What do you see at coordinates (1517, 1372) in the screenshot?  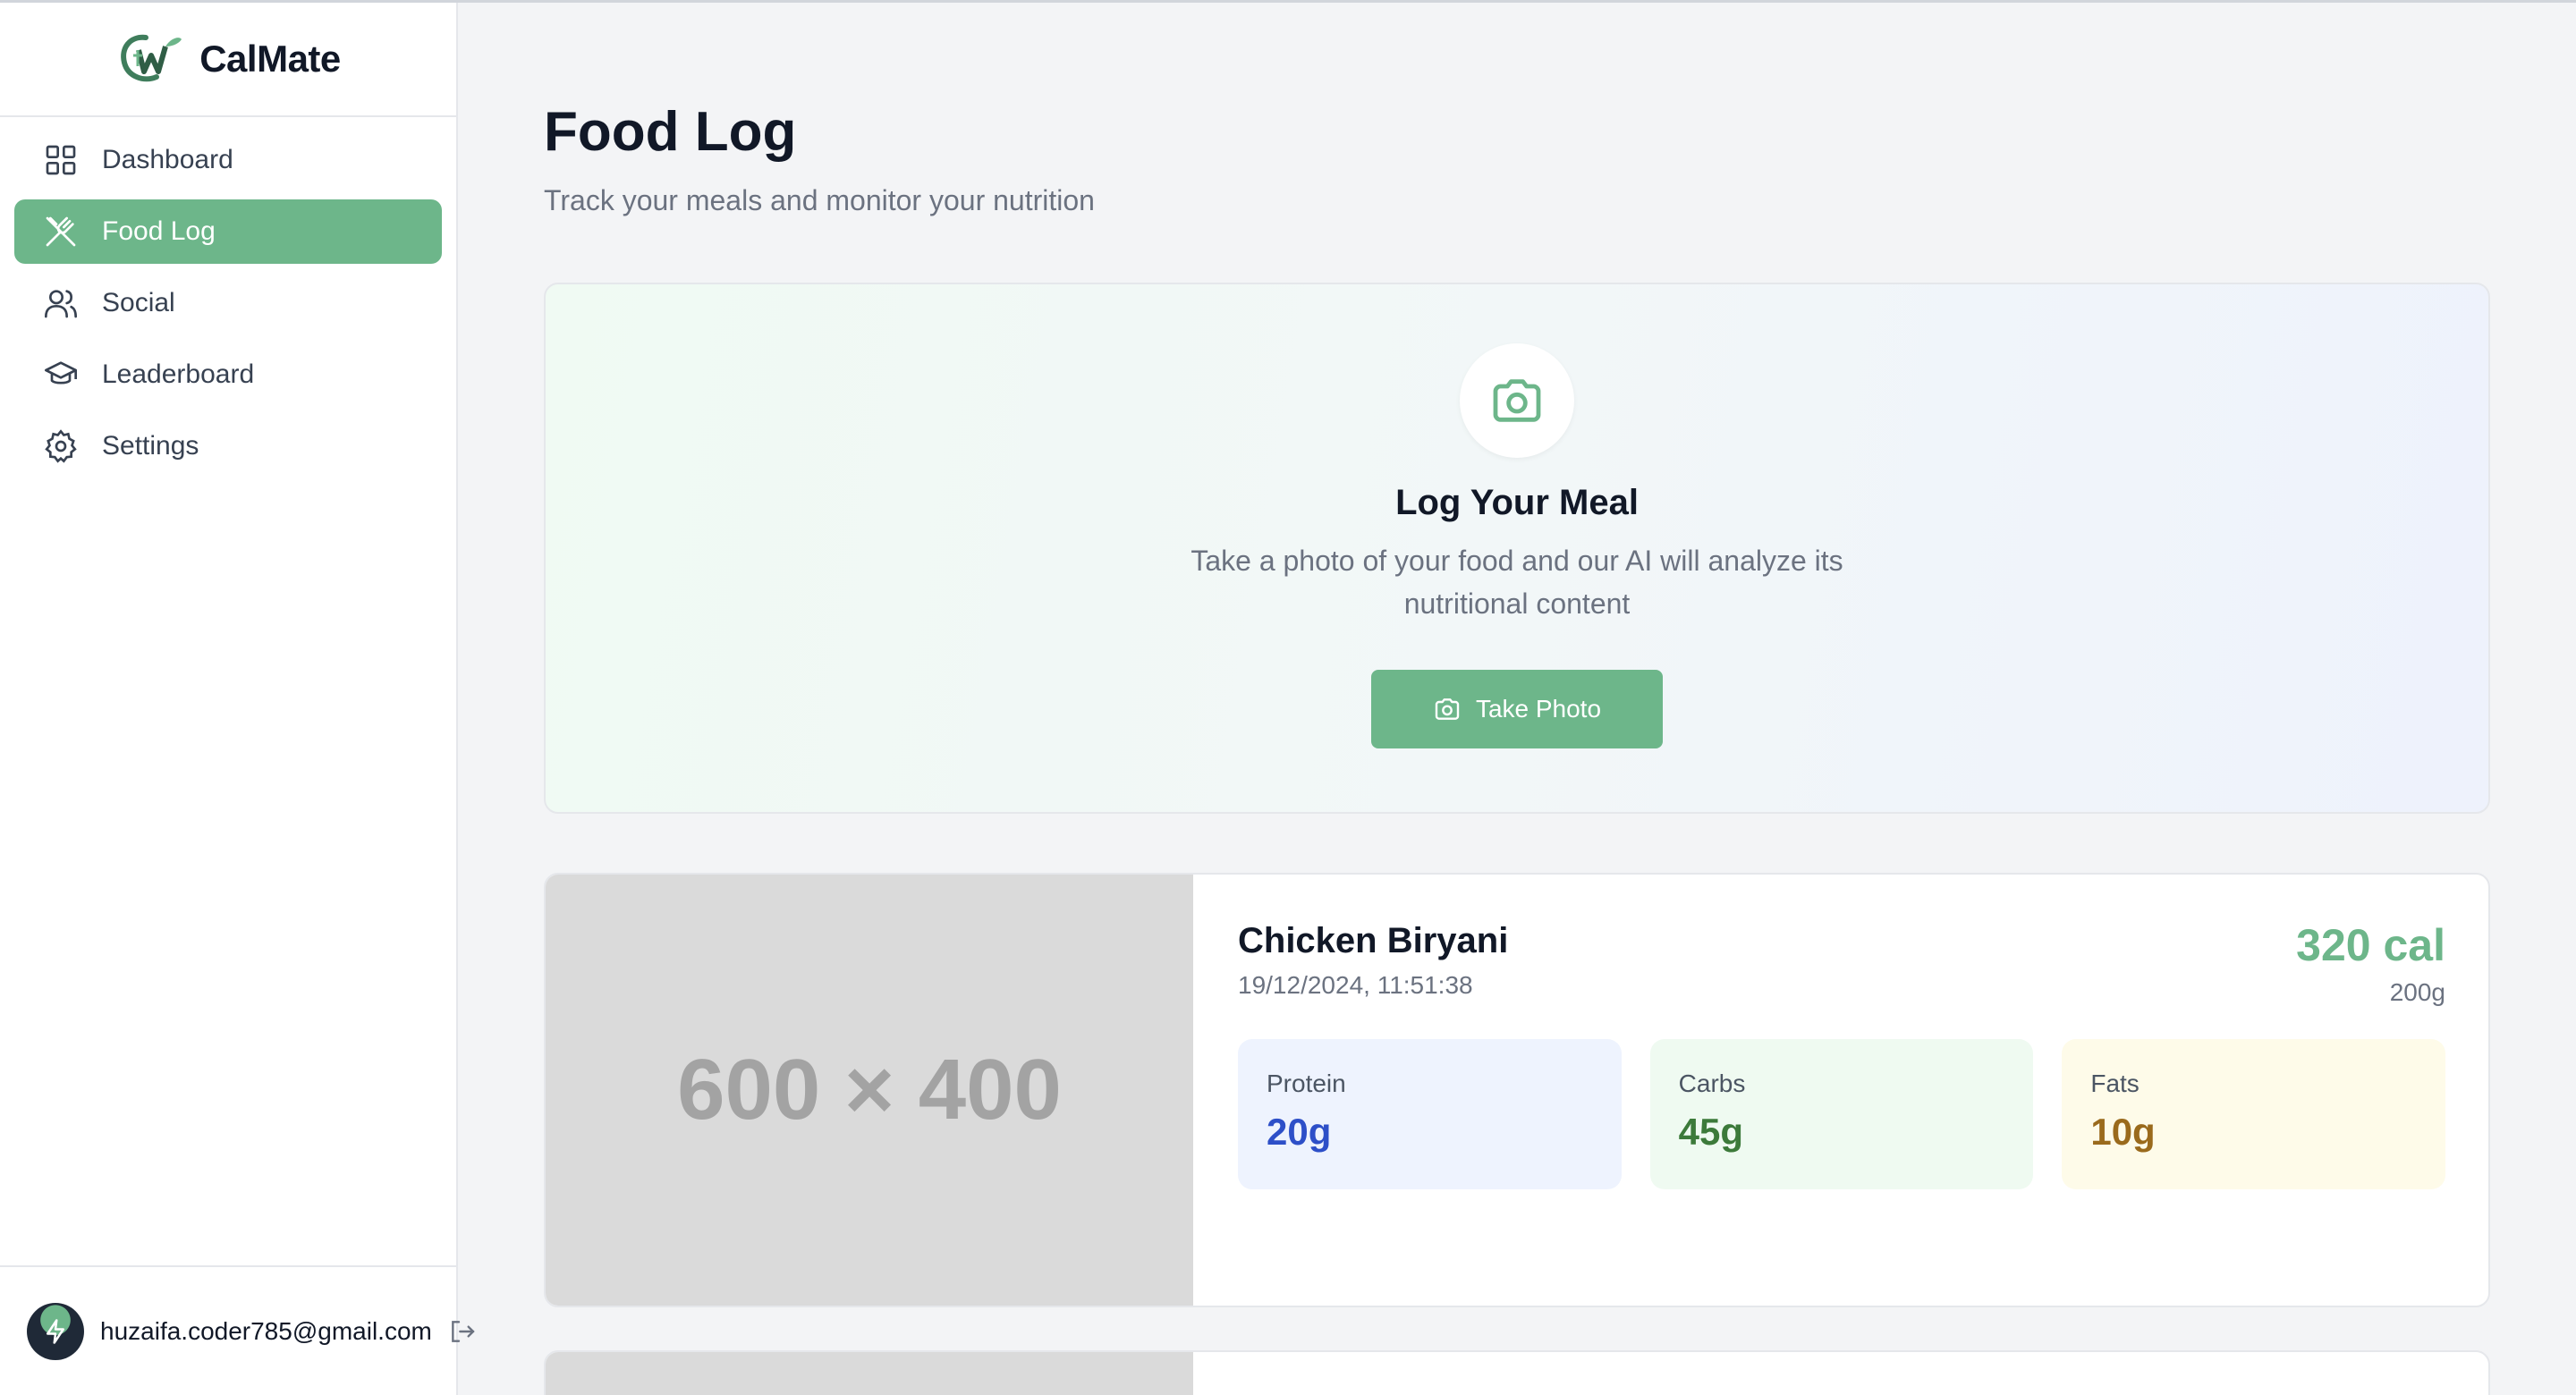 I see `food-entry-card` at bounding box center [1517, 1372].